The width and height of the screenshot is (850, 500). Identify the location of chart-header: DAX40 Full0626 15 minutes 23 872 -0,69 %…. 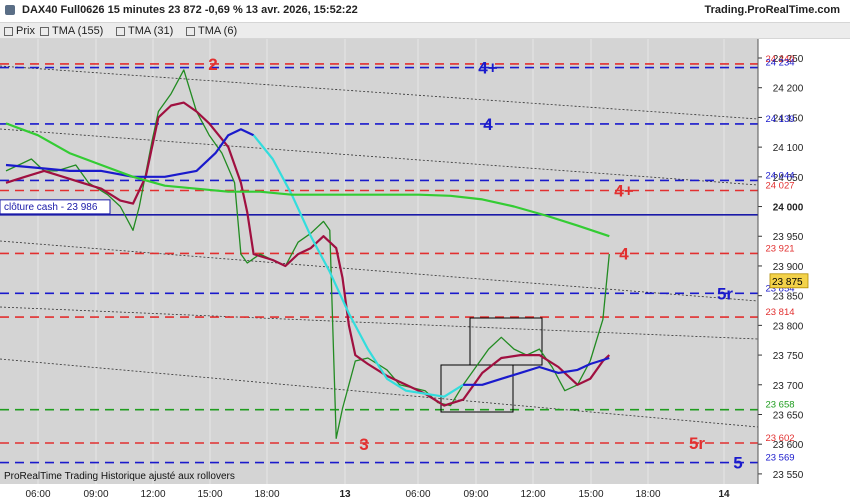
(425, 11).